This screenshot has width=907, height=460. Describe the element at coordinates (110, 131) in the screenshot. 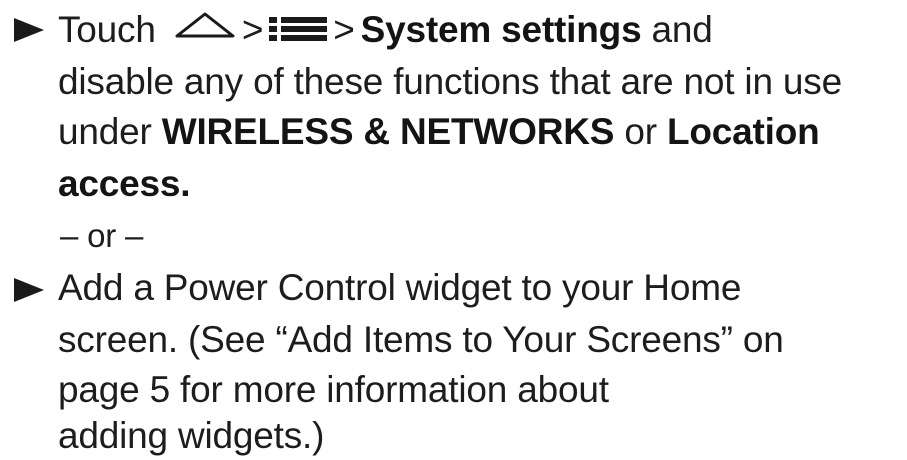

I see `under-text: under` at that location.